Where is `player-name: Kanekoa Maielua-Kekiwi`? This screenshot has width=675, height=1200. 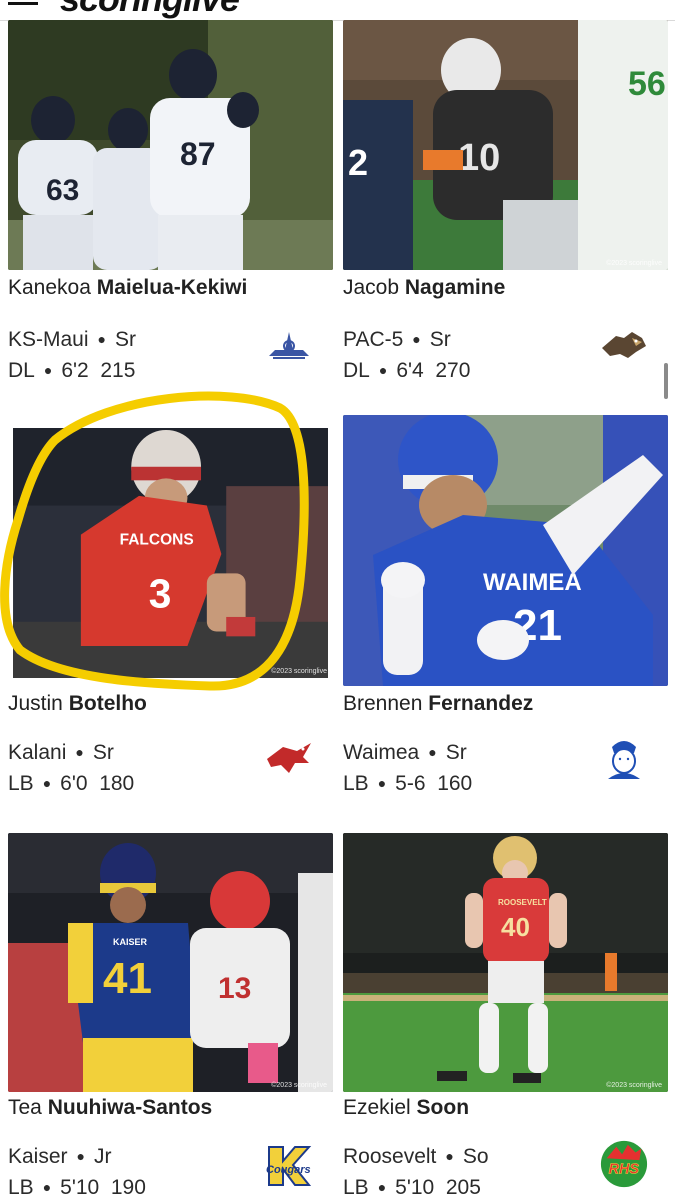 player-name: Kanekoa Maielua-Kekiwi is located at coordinates (127, 288).